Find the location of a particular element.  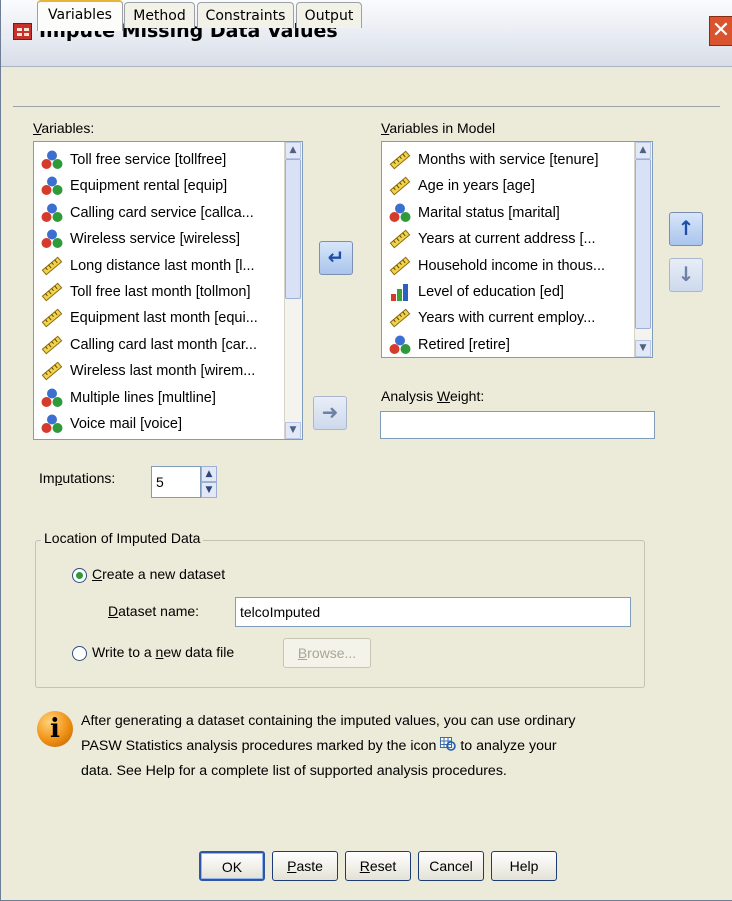

move-up-button: ↑ is located at coordinates (686, 229).